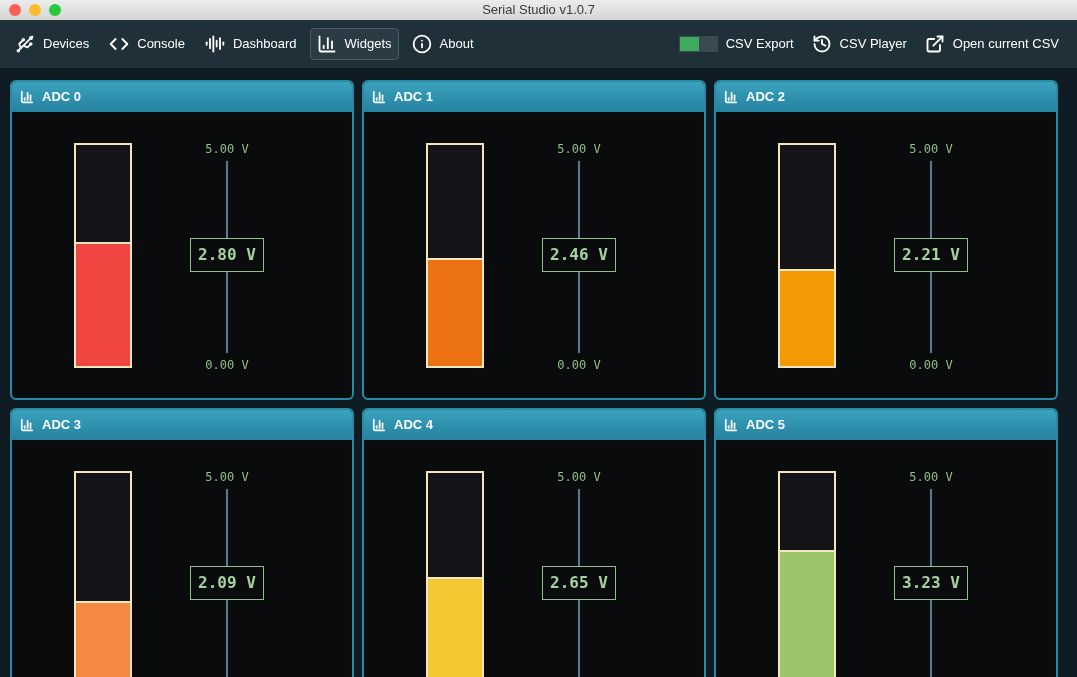 The image size is (1077, 677). Describe the element at coordinates (61, 425) in the screenshot. I see `widget-title: ADC 3` at that location.